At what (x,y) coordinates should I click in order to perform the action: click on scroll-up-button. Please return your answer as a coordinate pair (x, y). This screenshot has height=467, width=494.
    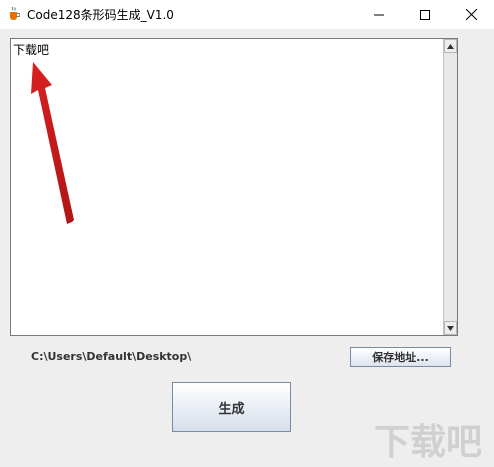
    Looking at the image, I should click on (450, 46).